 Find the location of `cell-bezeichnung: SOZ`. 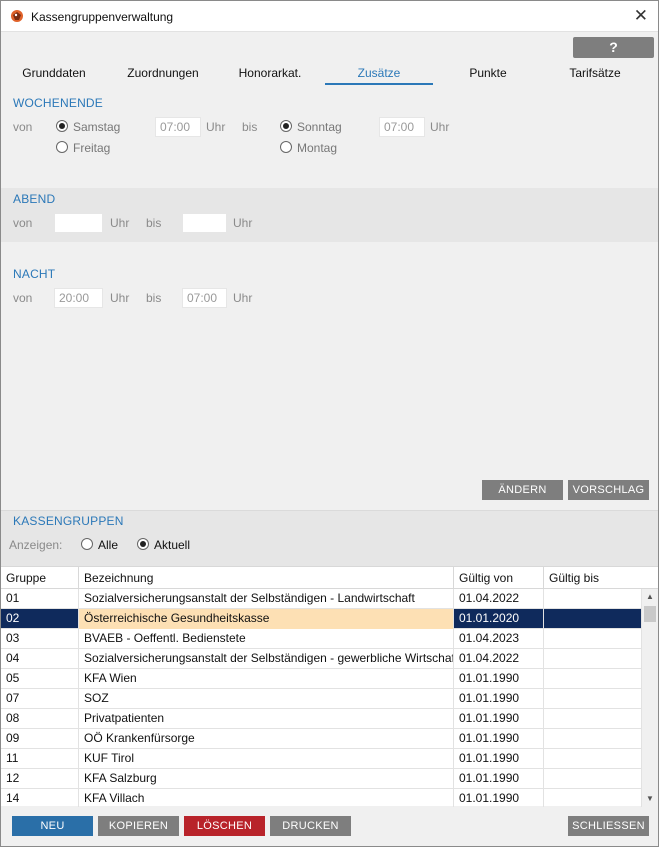

cell-bezeichnung: SOZ is located at coordinates (266, 699).